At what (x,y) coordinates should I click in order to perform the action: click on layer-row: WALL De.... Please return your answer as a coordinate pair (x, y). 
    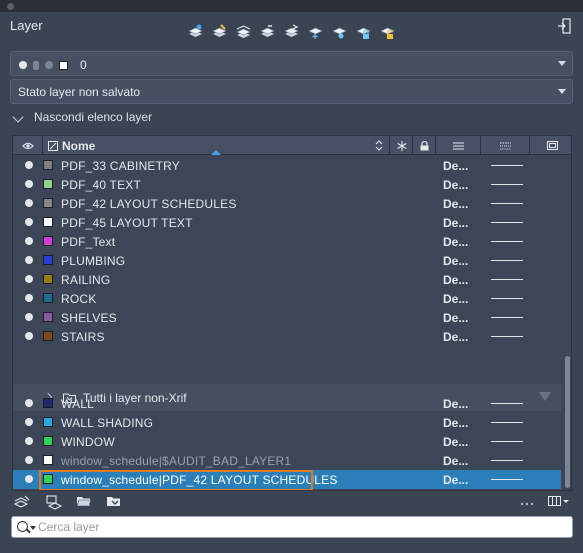
    Looking at the image, I should click on (287, 403).